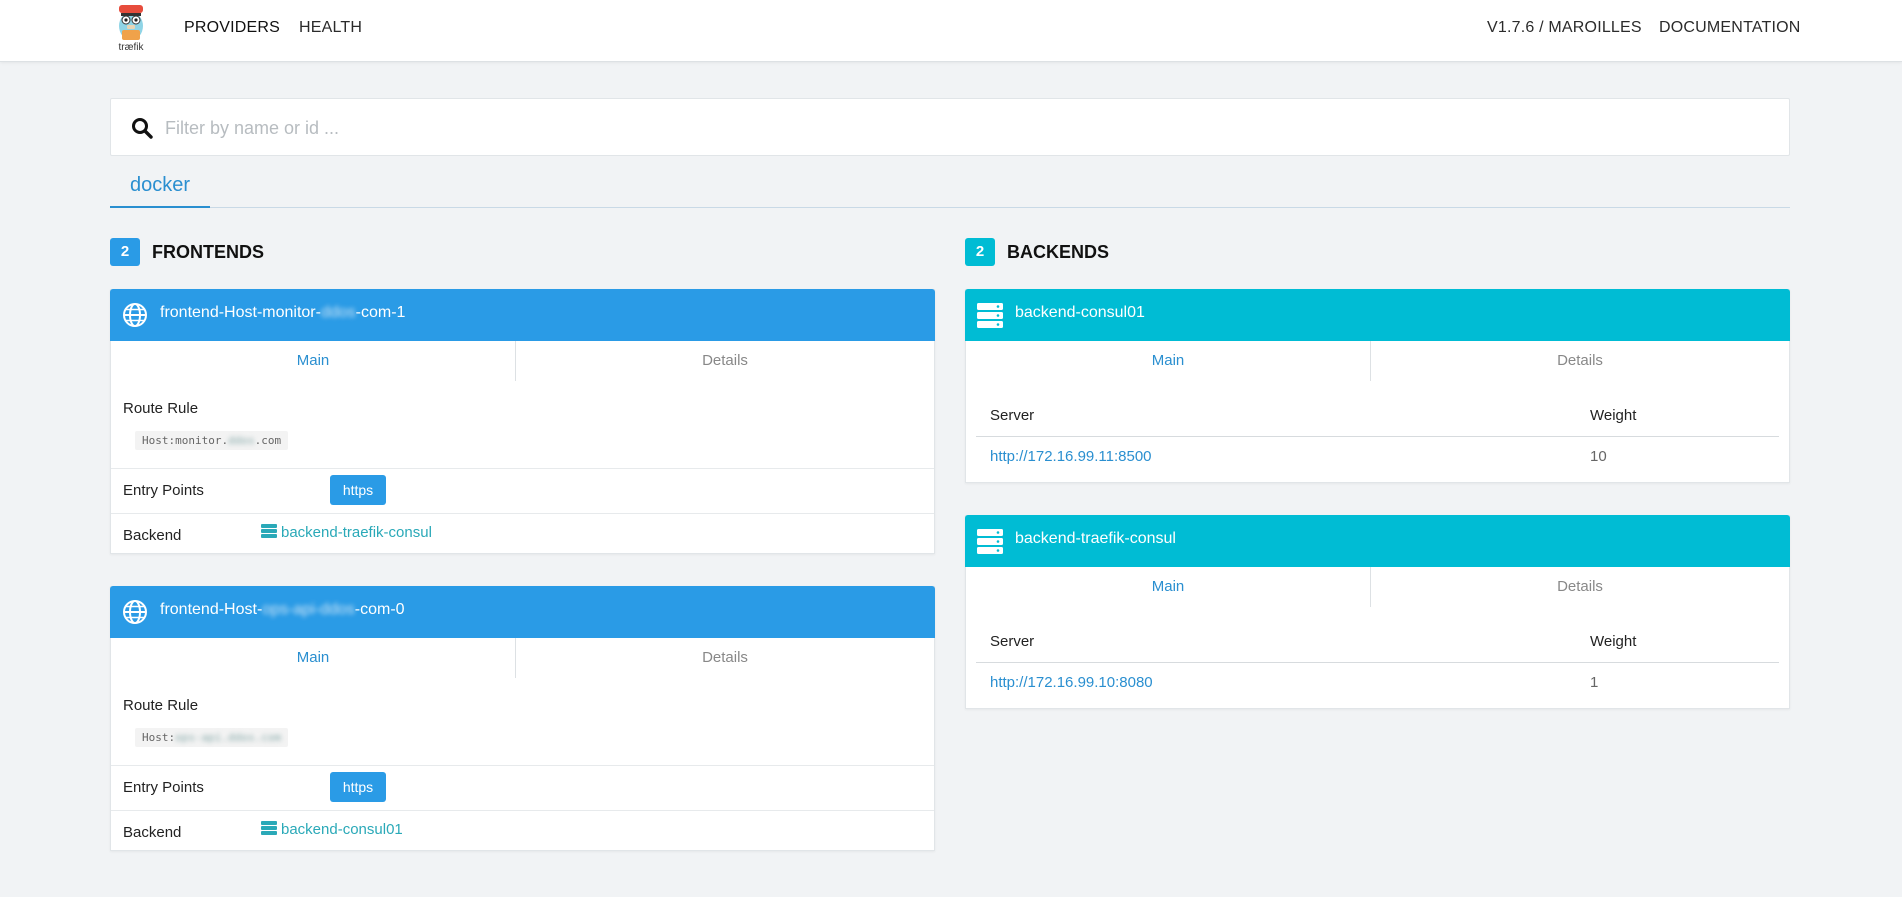 The image size is (1902, 897). Describe the element at coordinates (1594, 682) in the screenshot. I see `server-weight: 1` at that location.